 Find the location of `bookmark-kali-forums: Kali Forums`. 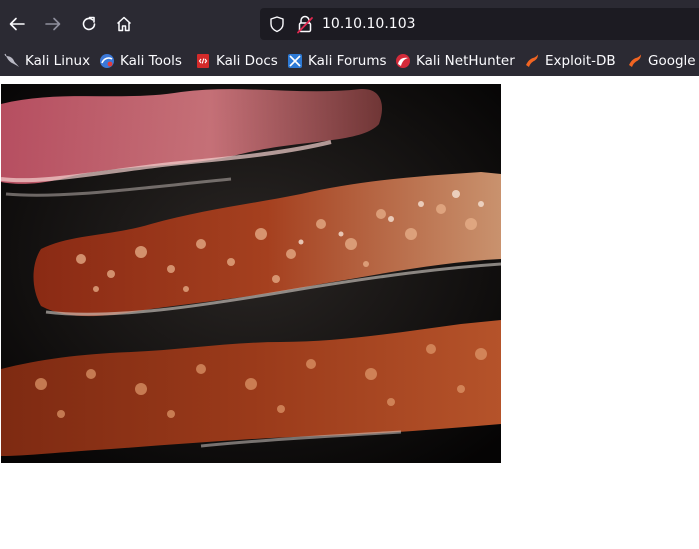

bookmark-kali-forums: Kali Forums is located at coordinates (337, 61).